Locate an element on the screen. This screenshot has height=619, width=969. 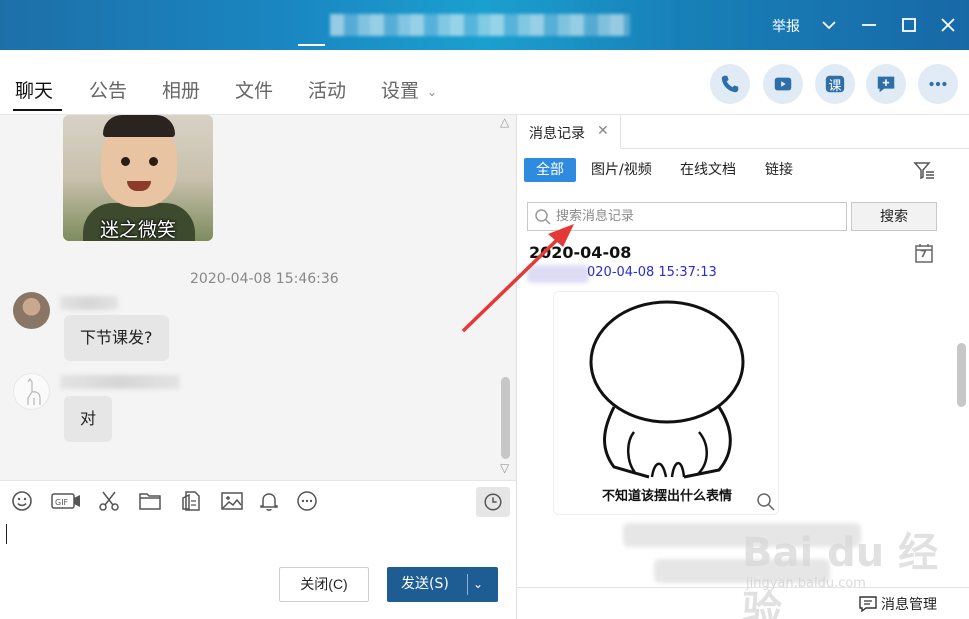
message-history-button is located at coordinates (493, 502).